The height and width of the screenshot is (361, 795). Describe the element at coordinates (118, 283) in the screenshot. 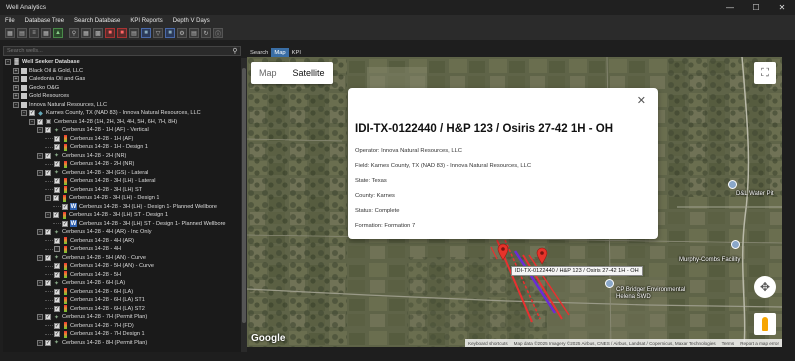

I see `tree-row: - ✓ ✦ Cerberus 14-28 - 6H (LA)` at that location.